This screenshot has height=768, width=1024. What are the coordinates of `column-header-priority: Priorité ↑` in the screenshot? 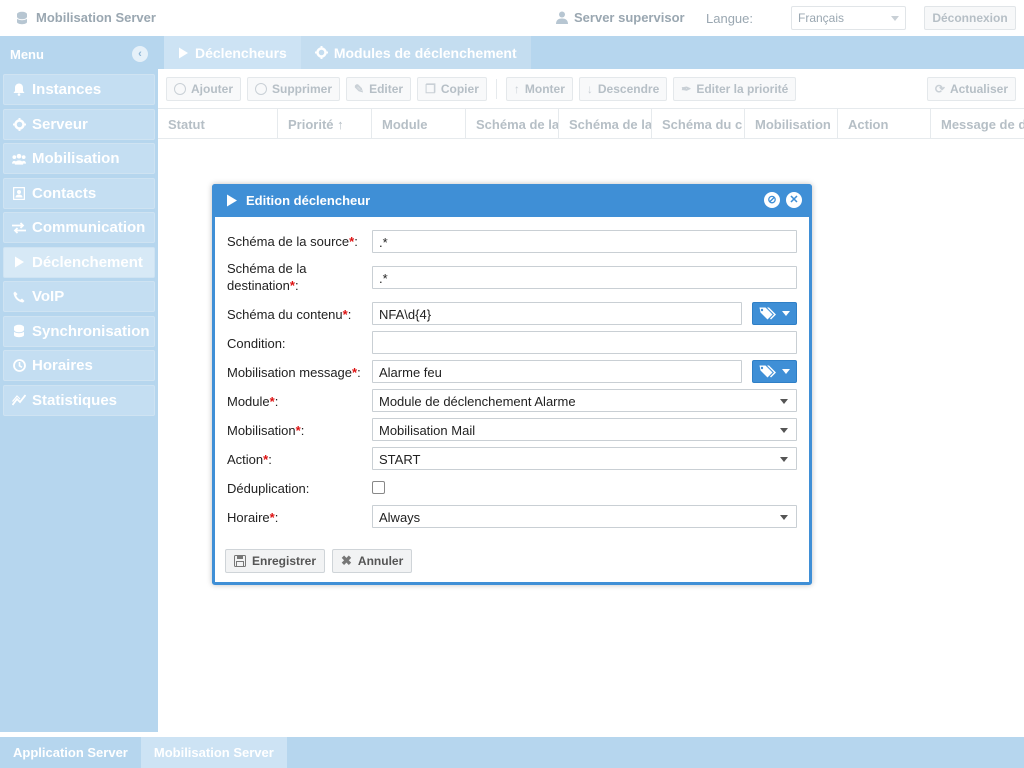 It's located at (325, 123).